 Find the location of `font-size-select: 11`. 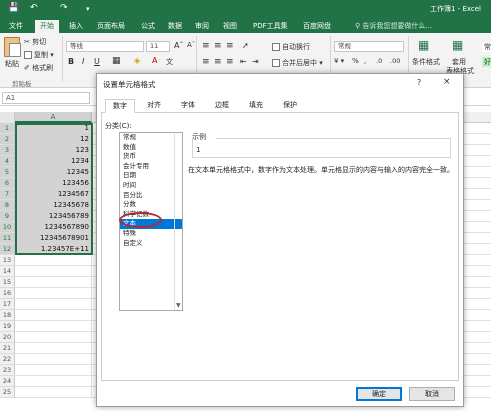

font-size-select: 11 is located at coordinates (158, 46).